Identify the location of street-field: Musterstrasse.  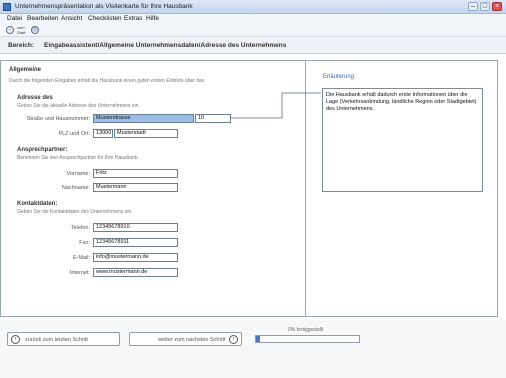
(143, 118).